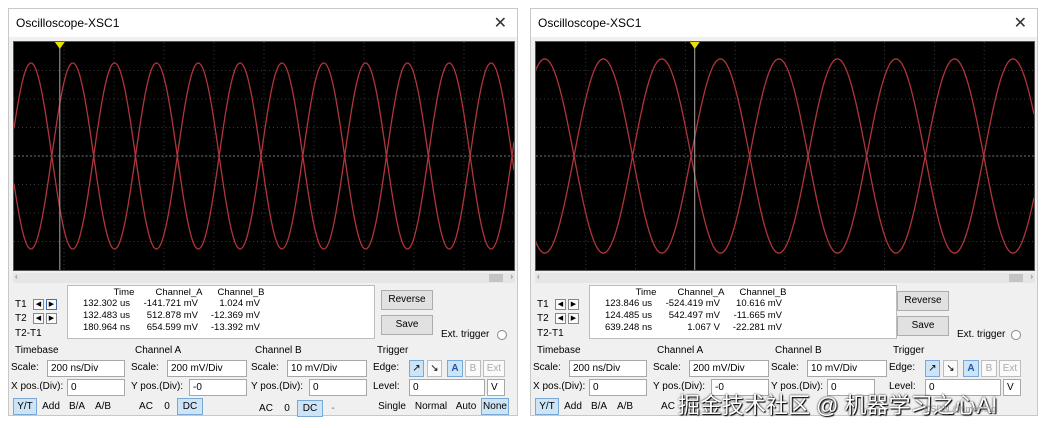 Image resolution: width=1053 pixels, height=428 pixels. Describe the element at coordinates (547, 367) in the screenshot. I see `timebase-scale-label: Scale:` at that location.